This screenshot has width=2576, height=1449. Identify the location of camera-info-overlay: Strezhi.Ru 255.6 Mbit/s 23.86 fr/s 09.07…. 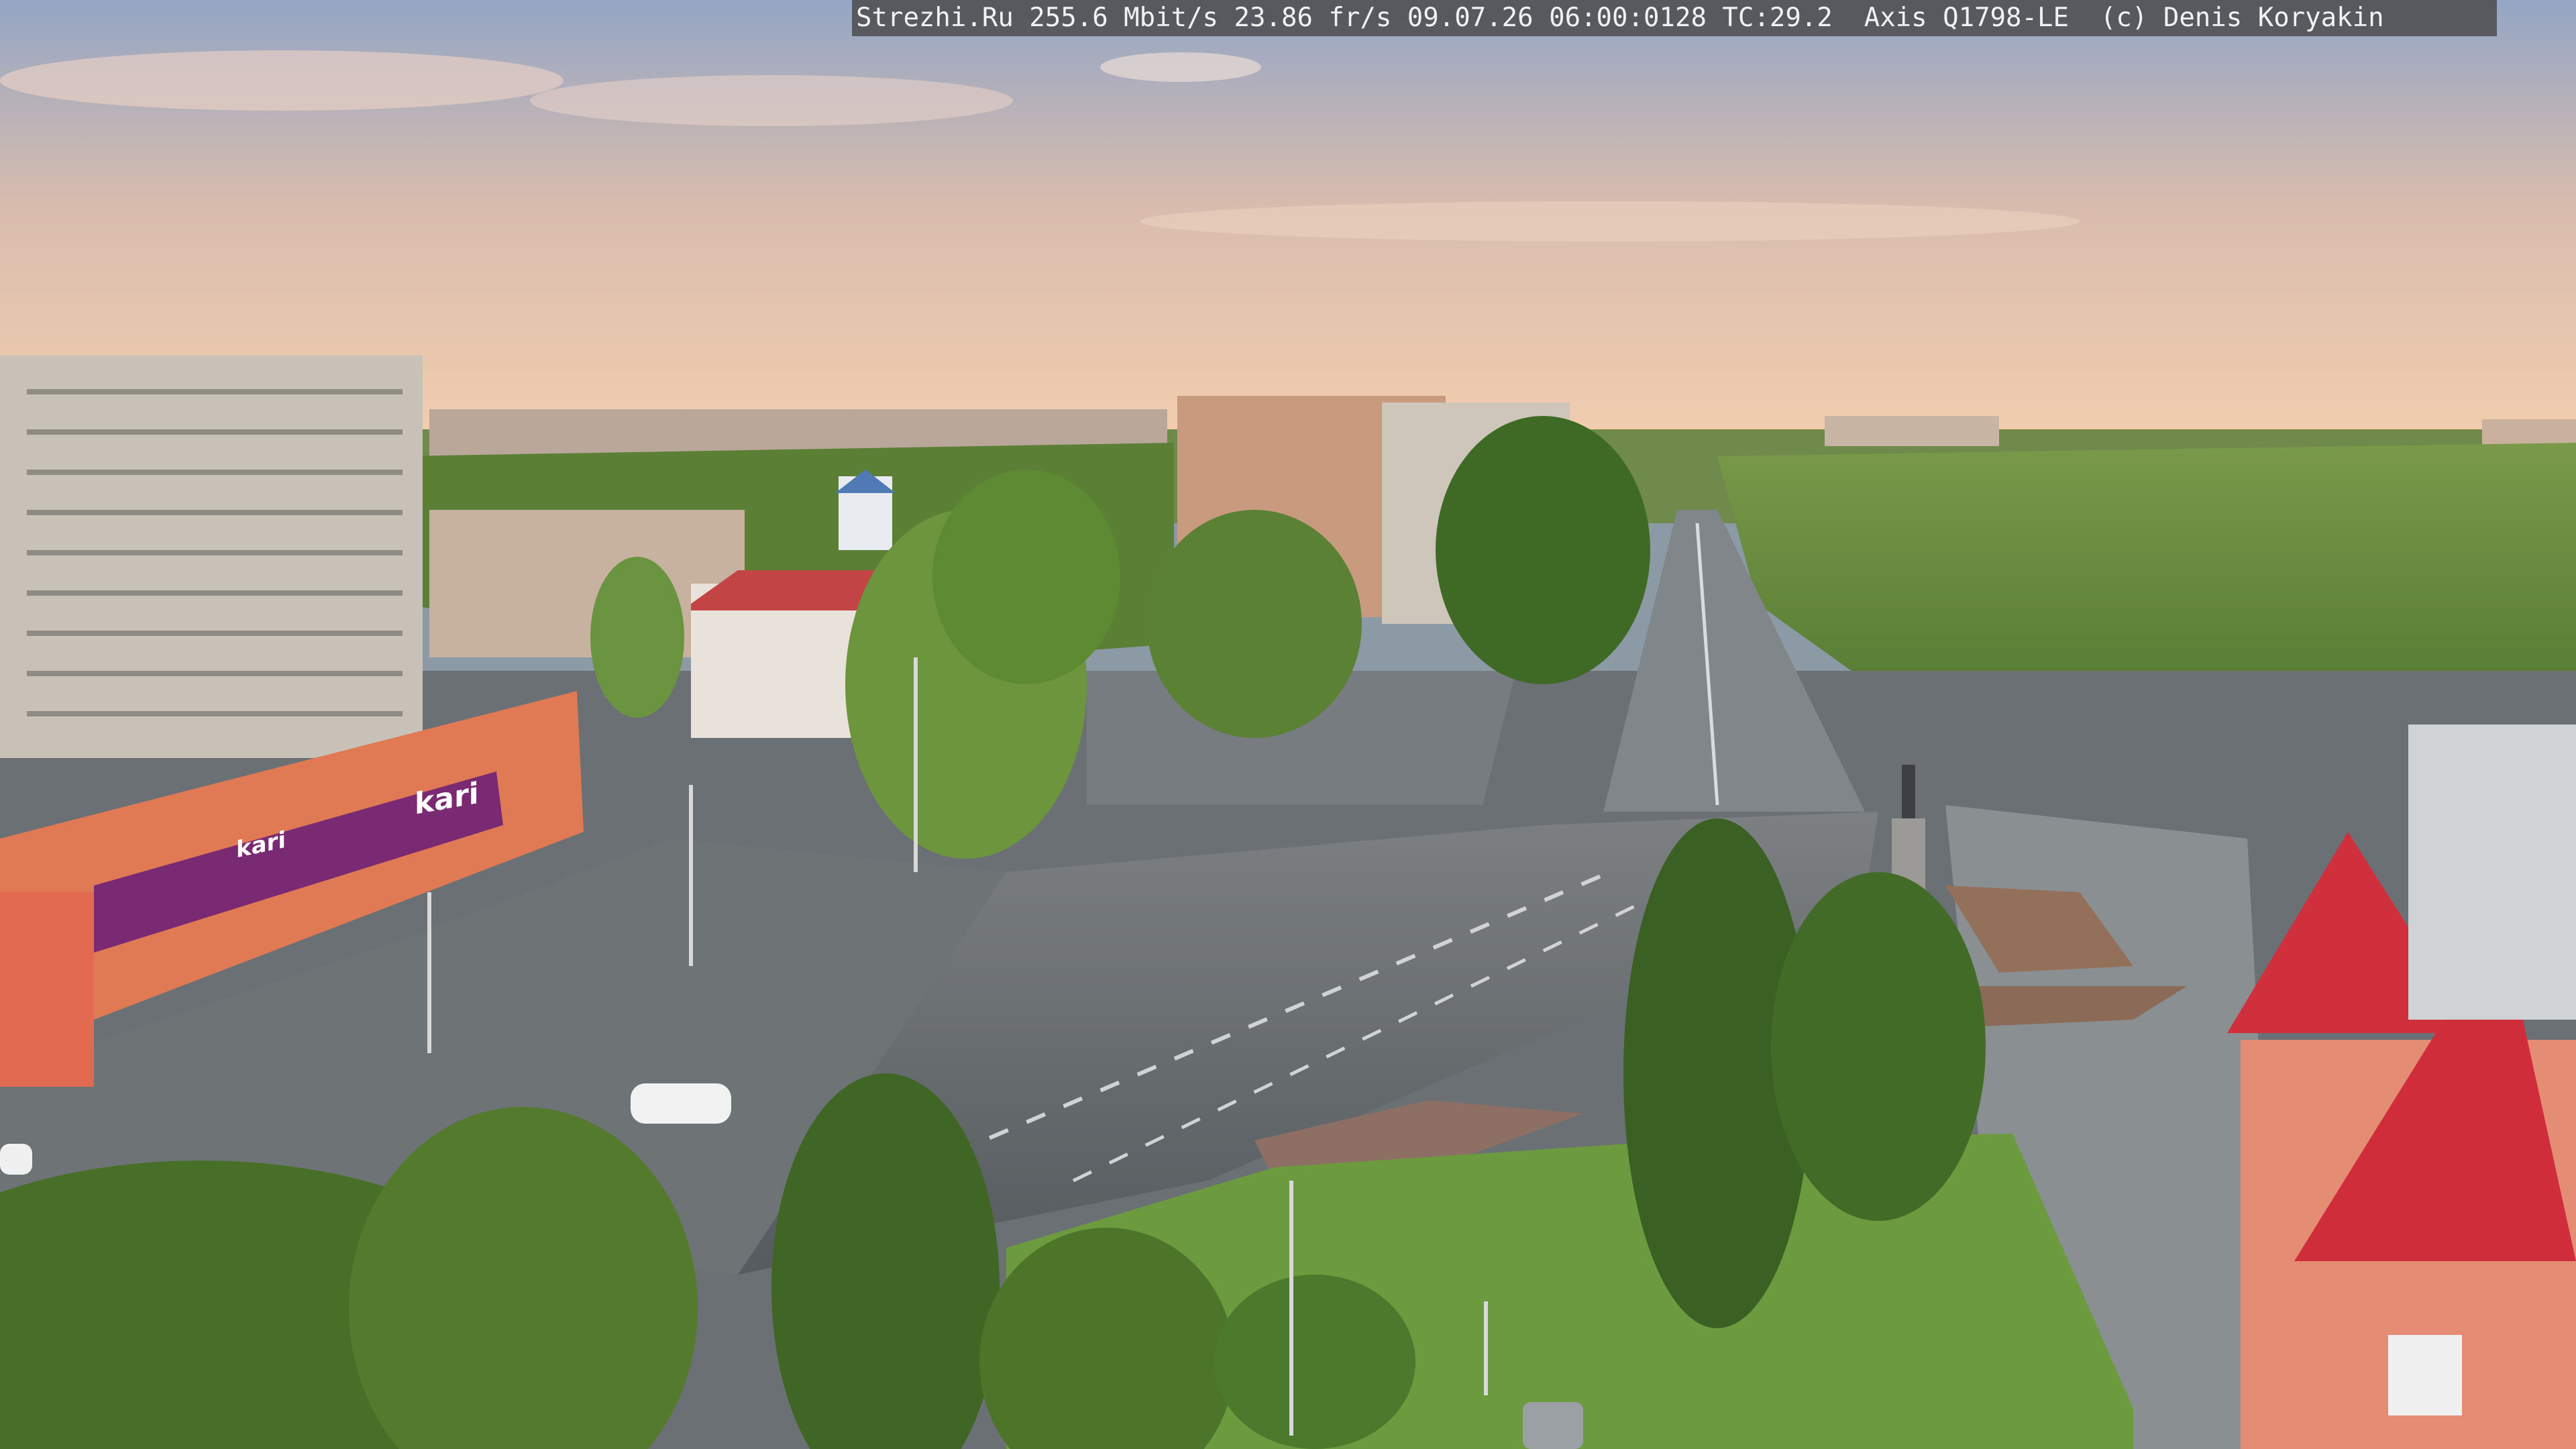
(1674, 18).